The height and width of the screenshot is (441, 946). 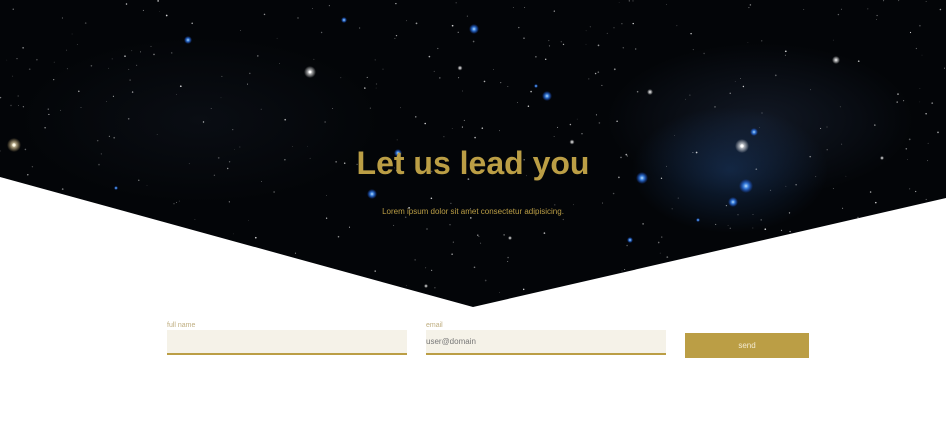 What do you see at coordinates (287, 342) in the screenshot?
I see `full-name-input` at bounding box center [287, 342].